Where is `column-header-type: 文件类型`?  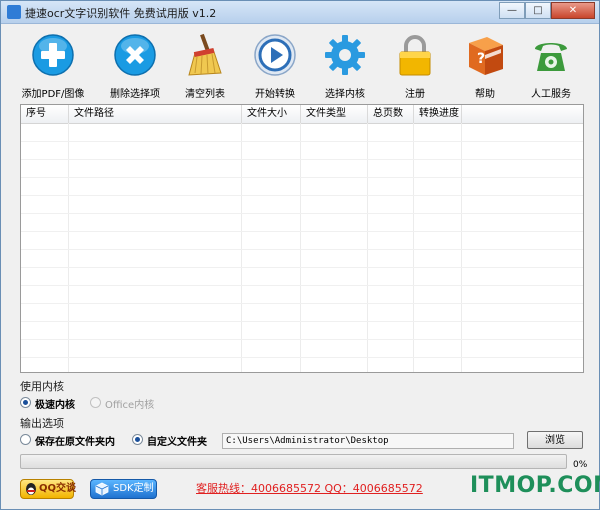
column-header-type: 文件类型 is located at coordinates (334, 114).